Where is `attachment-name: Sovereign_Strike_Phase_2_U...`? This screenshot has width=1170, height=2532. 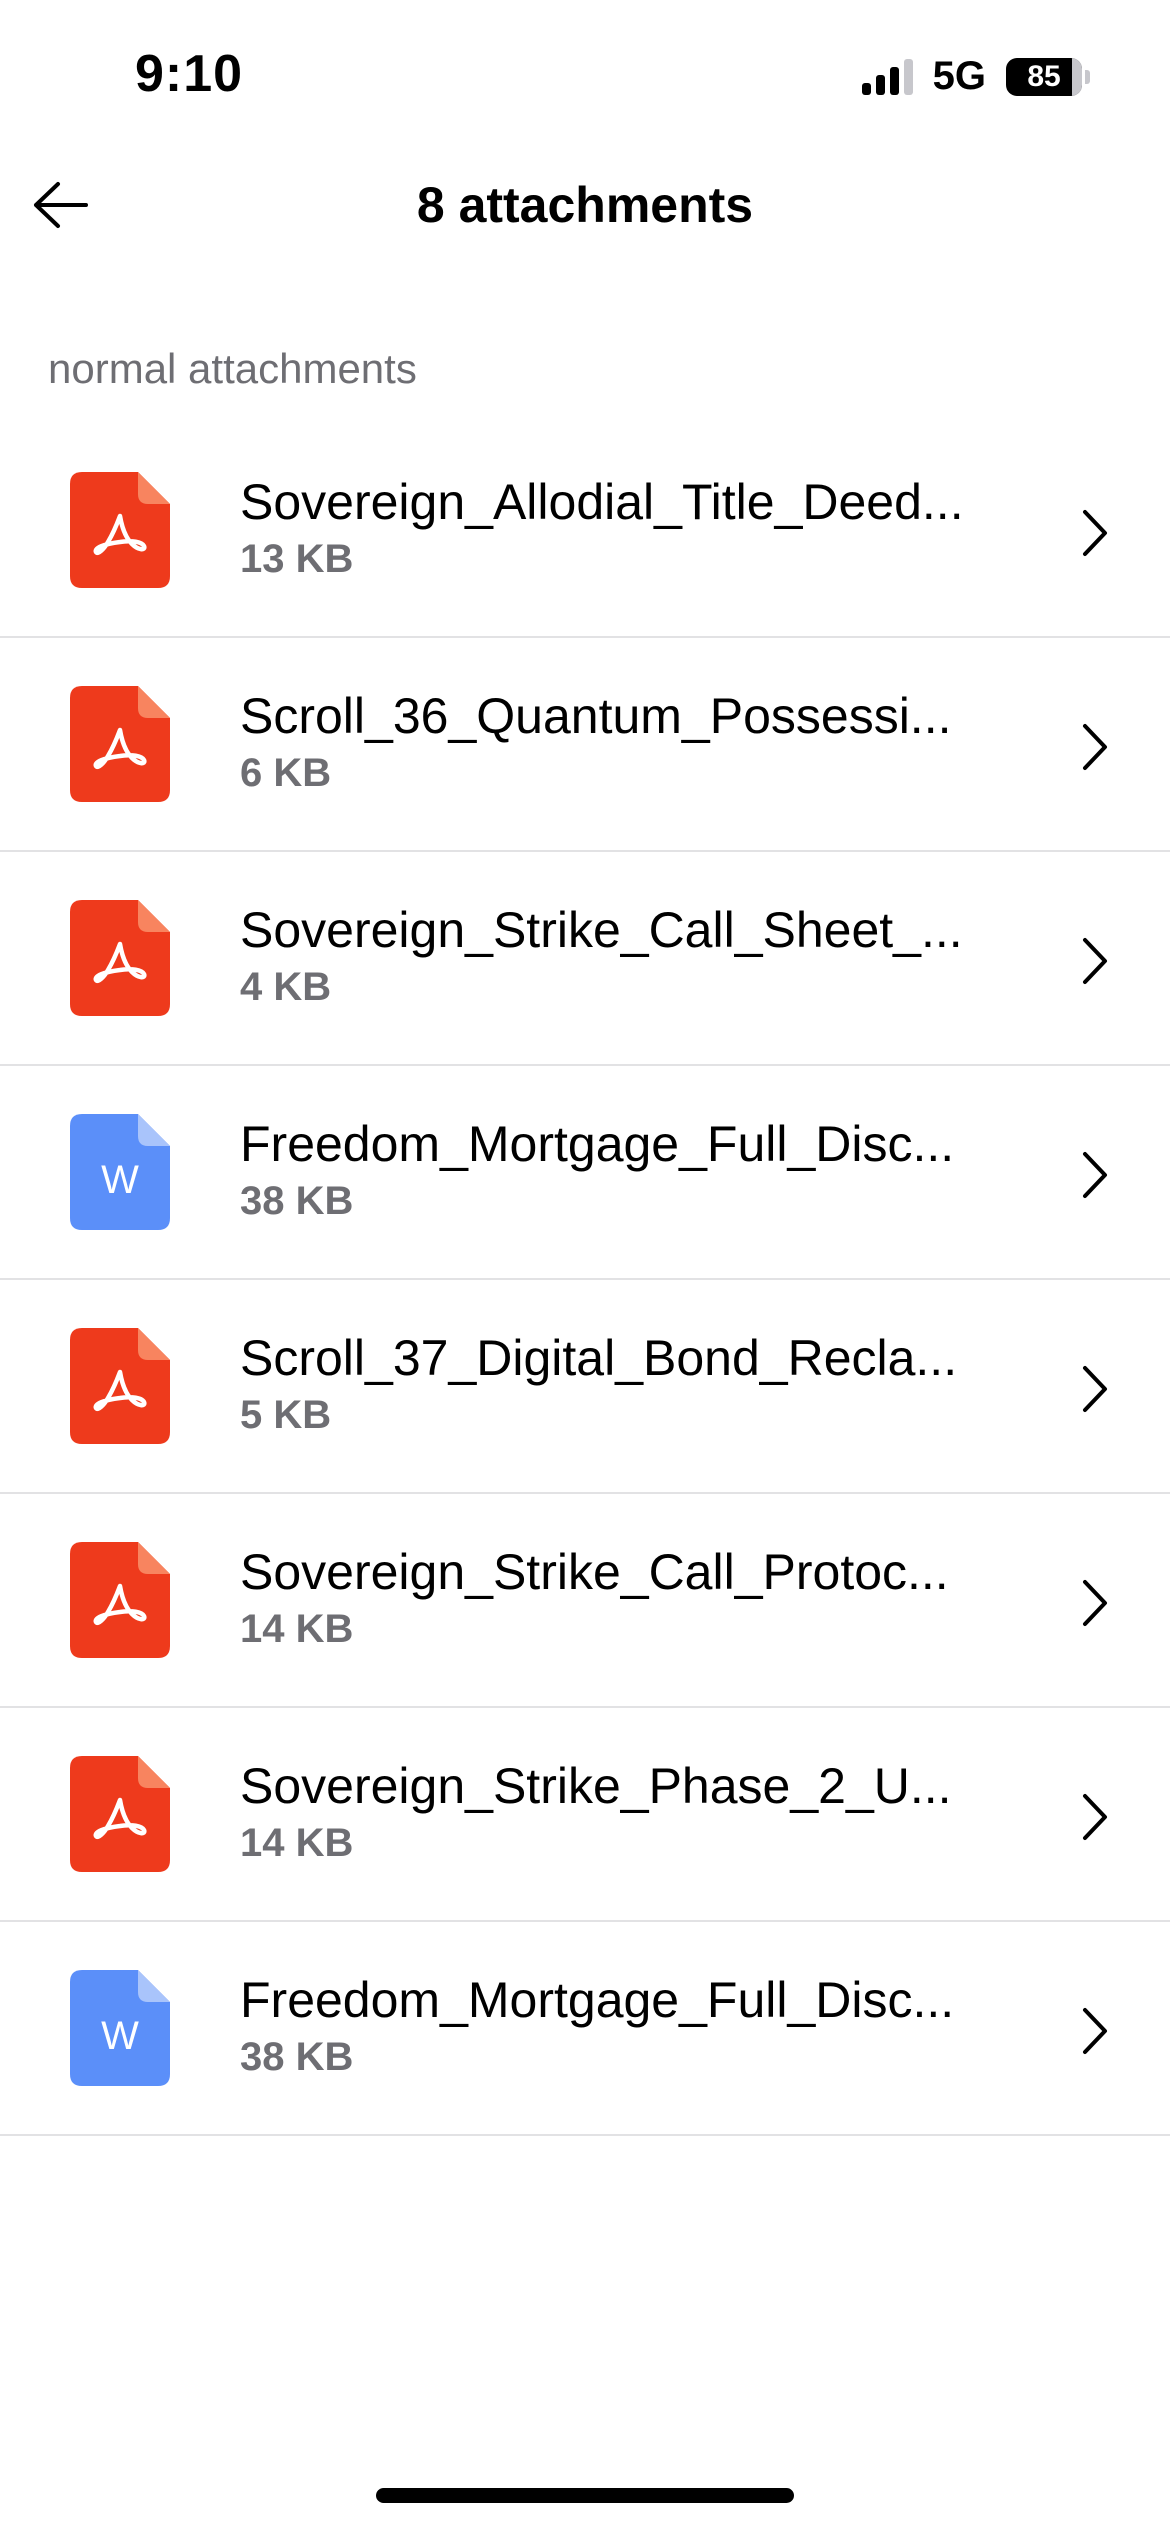 attachment-name: Sovereign_Strike_Phase_2_U... is located at coordinates (596, 1786).